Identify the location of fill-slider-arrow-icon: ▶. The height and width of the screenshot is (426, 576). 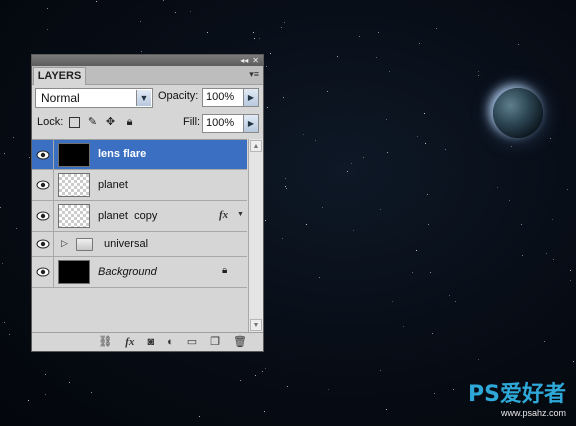
(250, 123).